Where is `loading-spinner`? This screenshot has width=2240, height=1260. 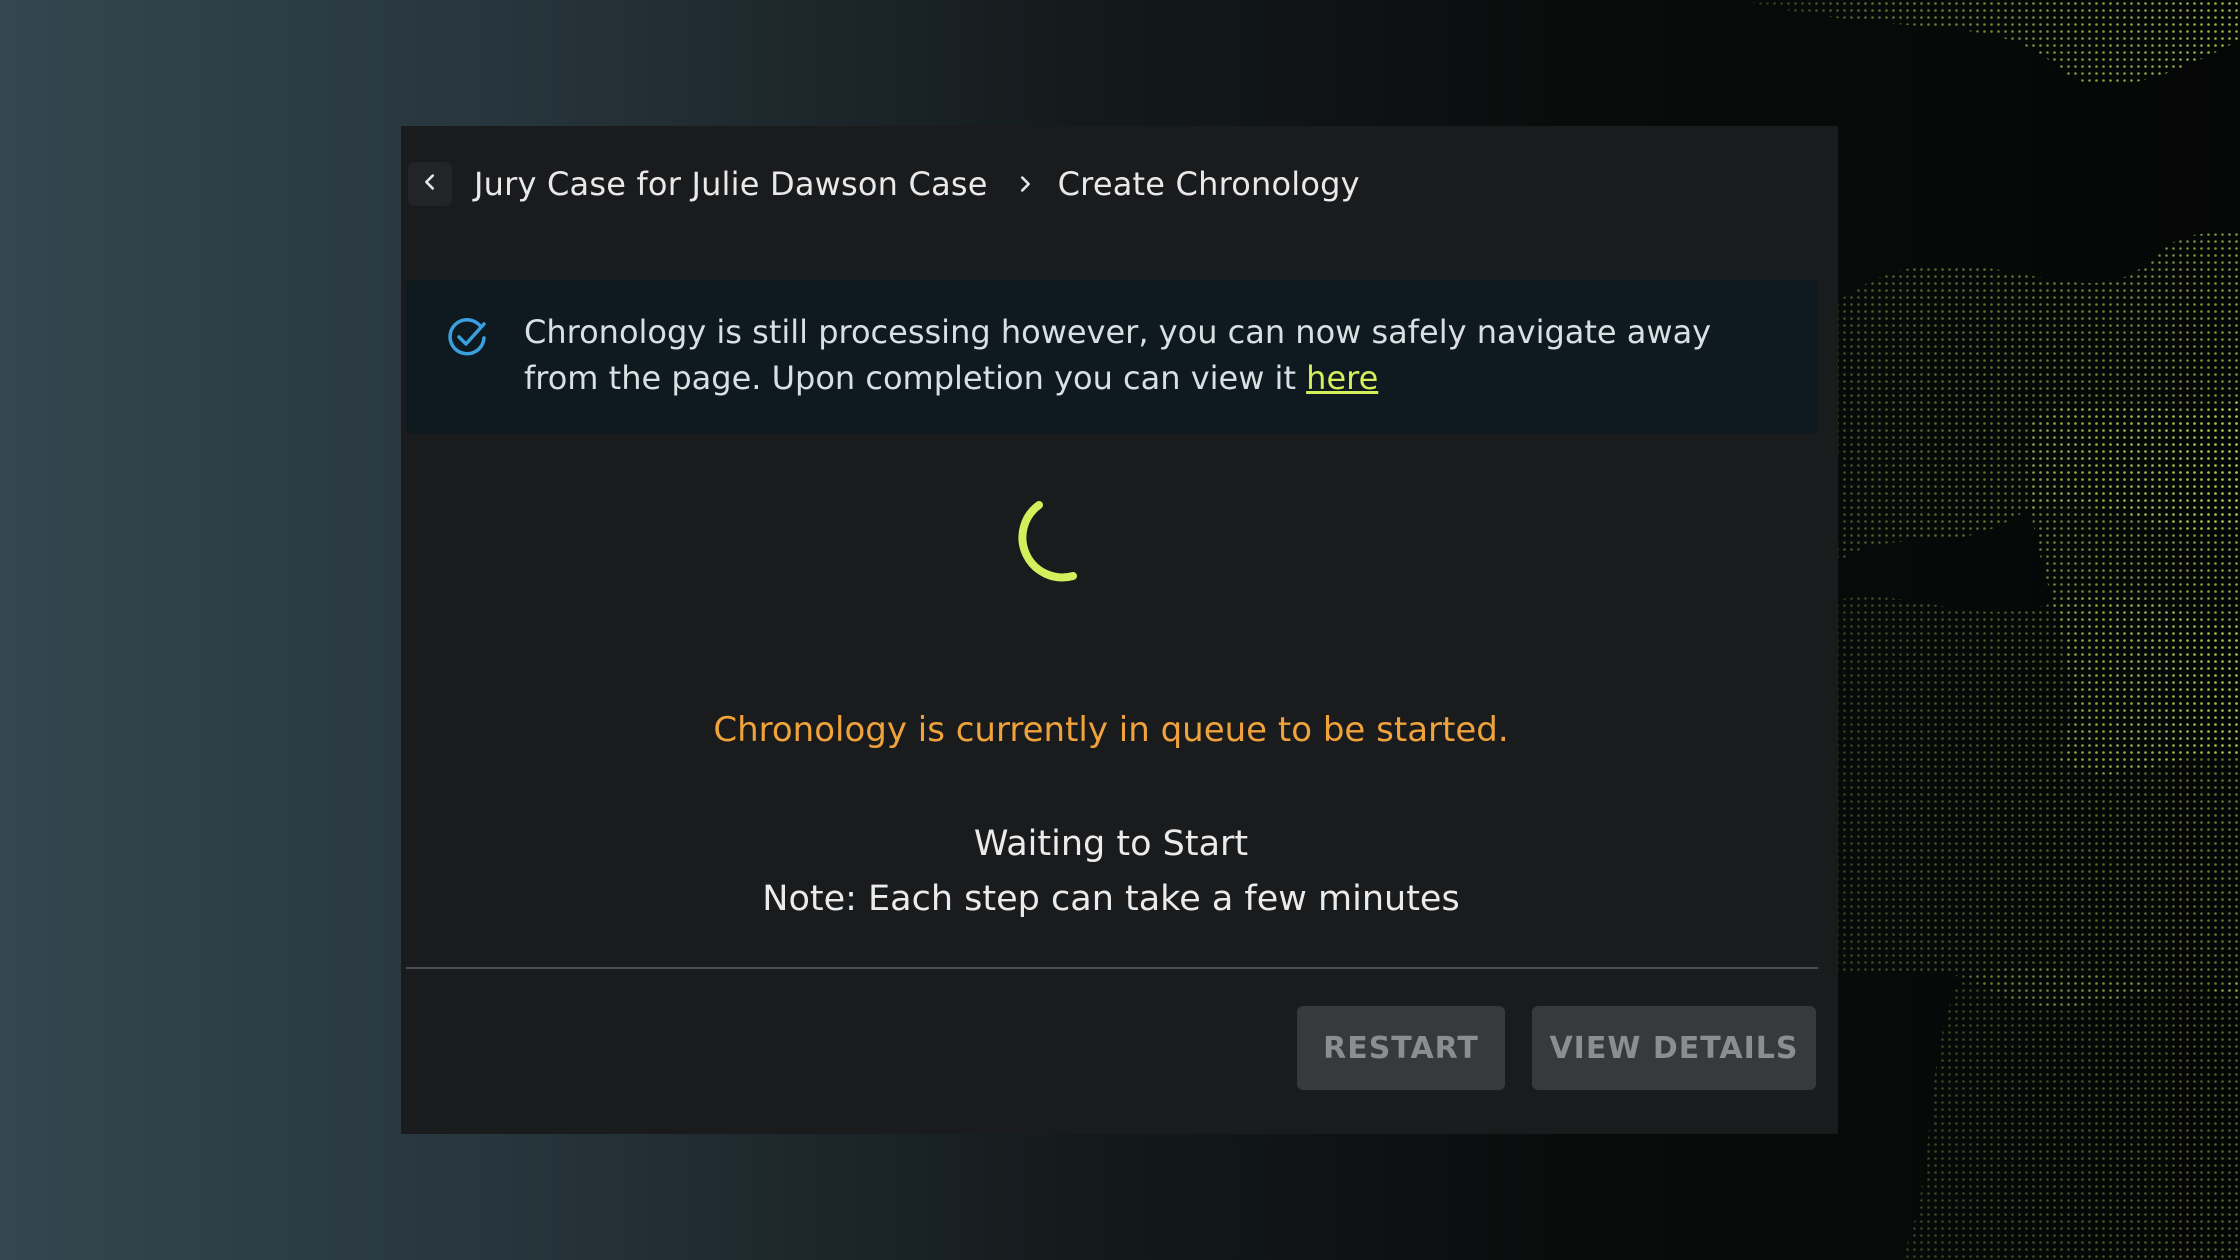 loading-spinner is located at coordinates (1047, 541).